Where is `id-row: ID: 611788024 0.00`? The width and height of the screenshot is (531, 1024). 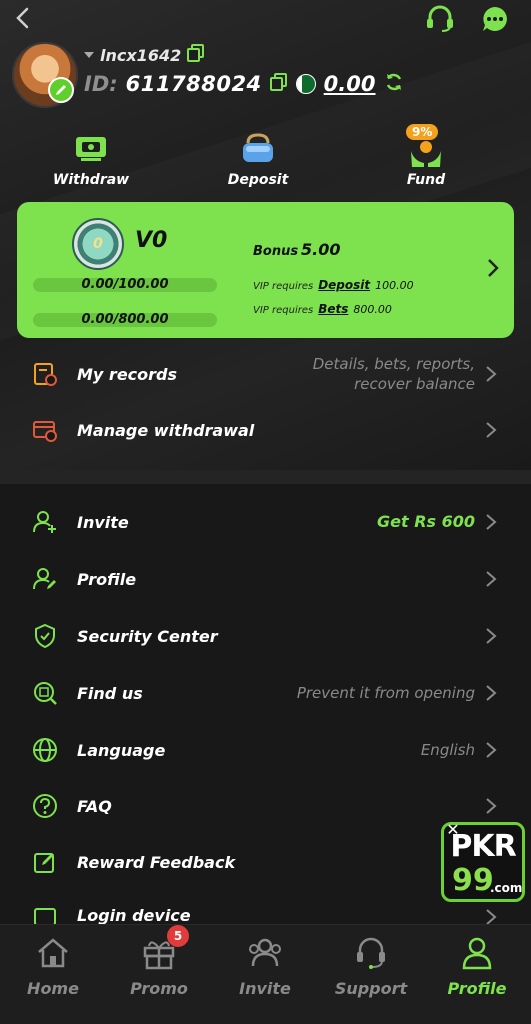 id-row: ID: 611788024 0.00 is located at coordinates (244, 84).